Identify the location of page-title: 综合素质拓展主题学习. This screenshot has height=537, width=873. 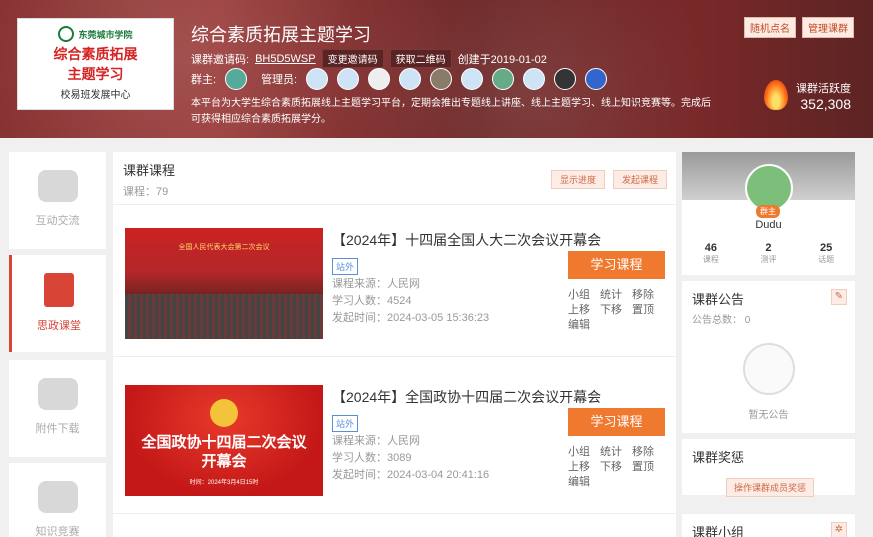
(281, 35).